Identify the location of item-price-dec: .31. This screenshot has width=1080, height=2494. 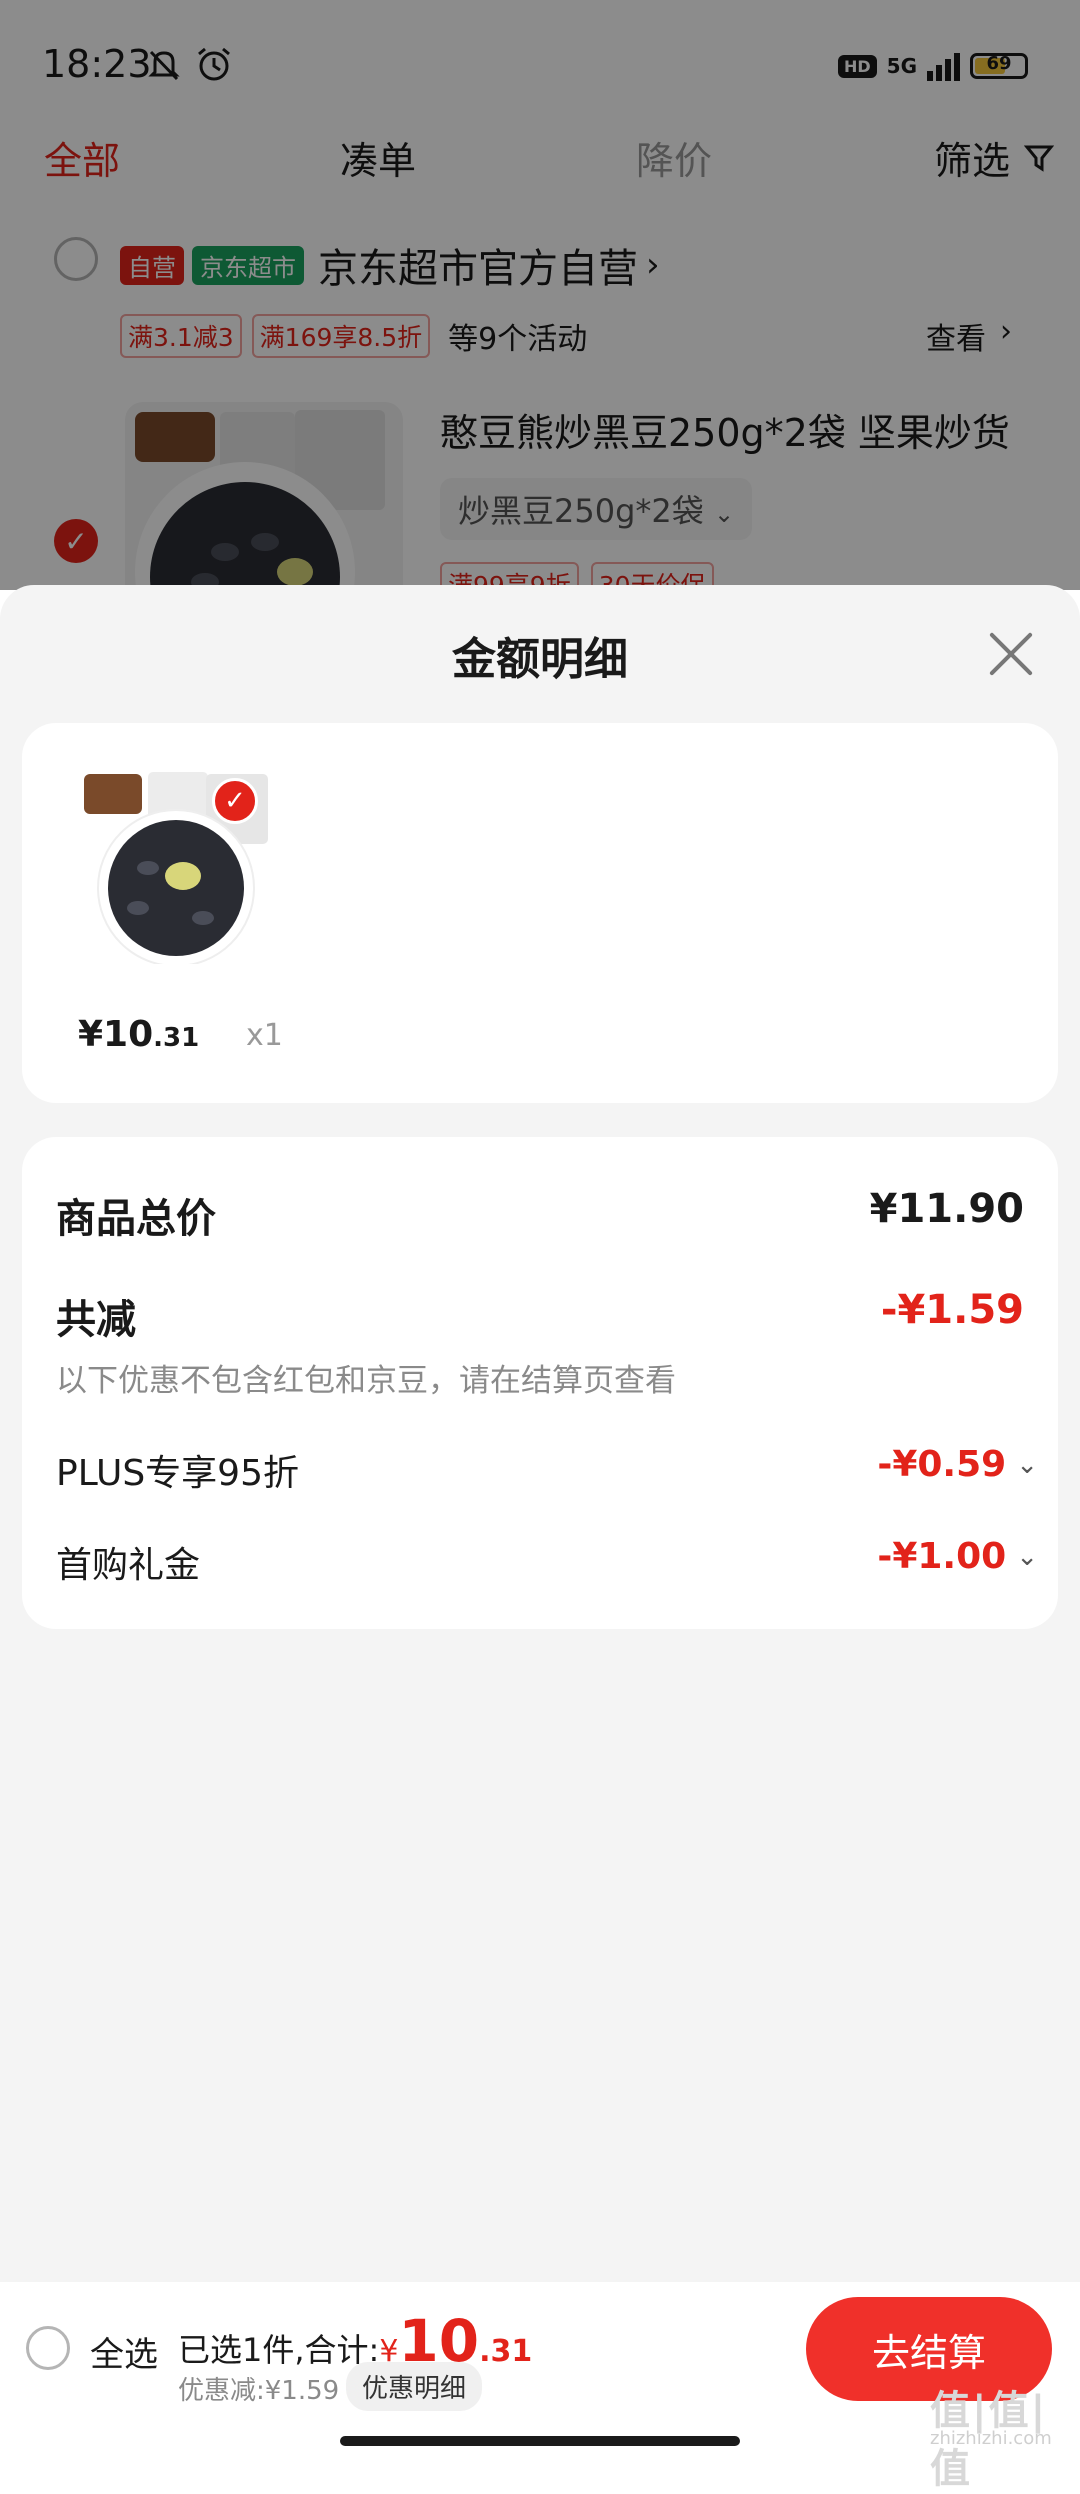
(176, 1038).